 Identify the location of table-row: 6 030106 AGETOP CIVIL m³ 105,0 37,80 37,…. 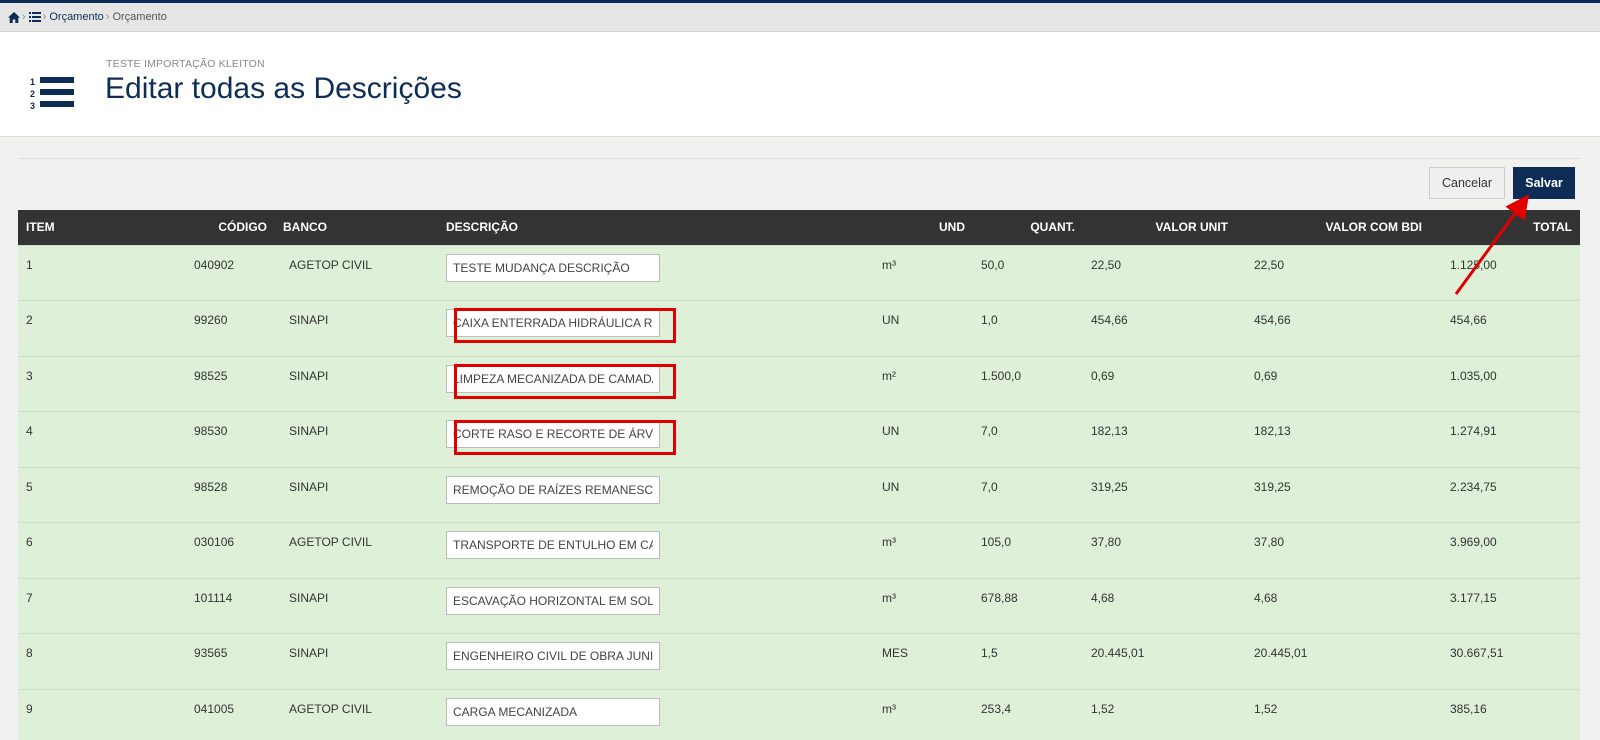
(799, 550).